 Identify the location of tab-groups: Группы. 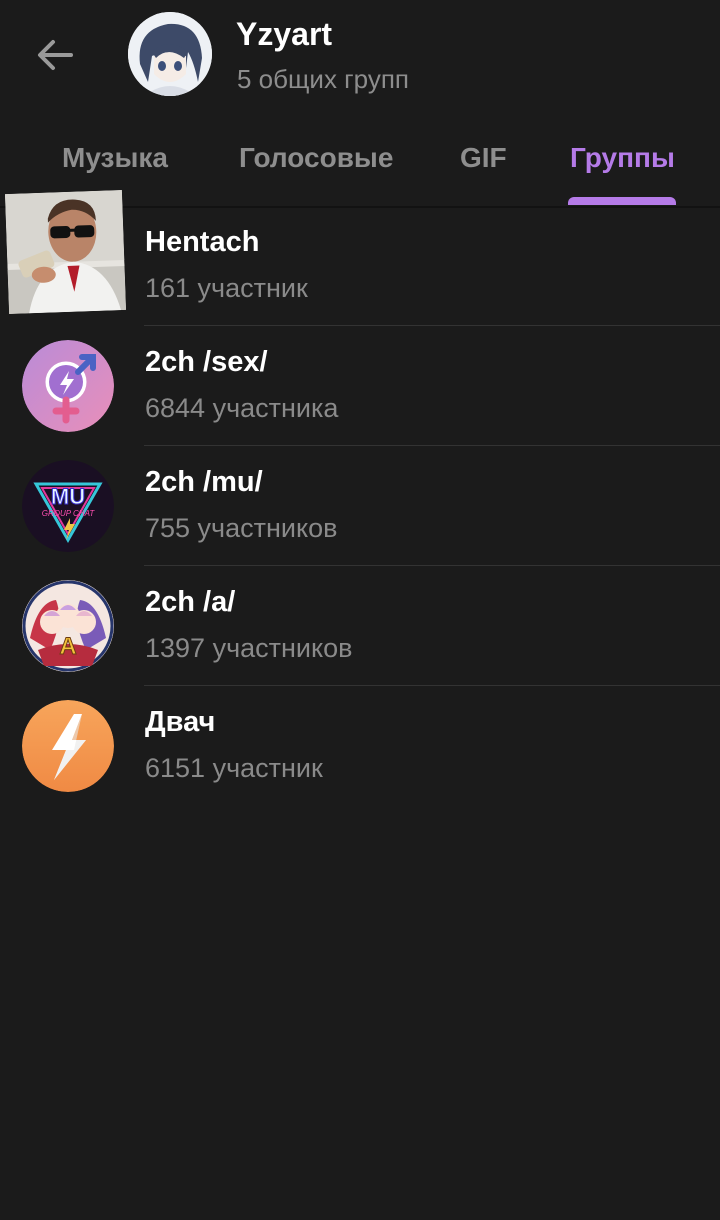
(622, 158).